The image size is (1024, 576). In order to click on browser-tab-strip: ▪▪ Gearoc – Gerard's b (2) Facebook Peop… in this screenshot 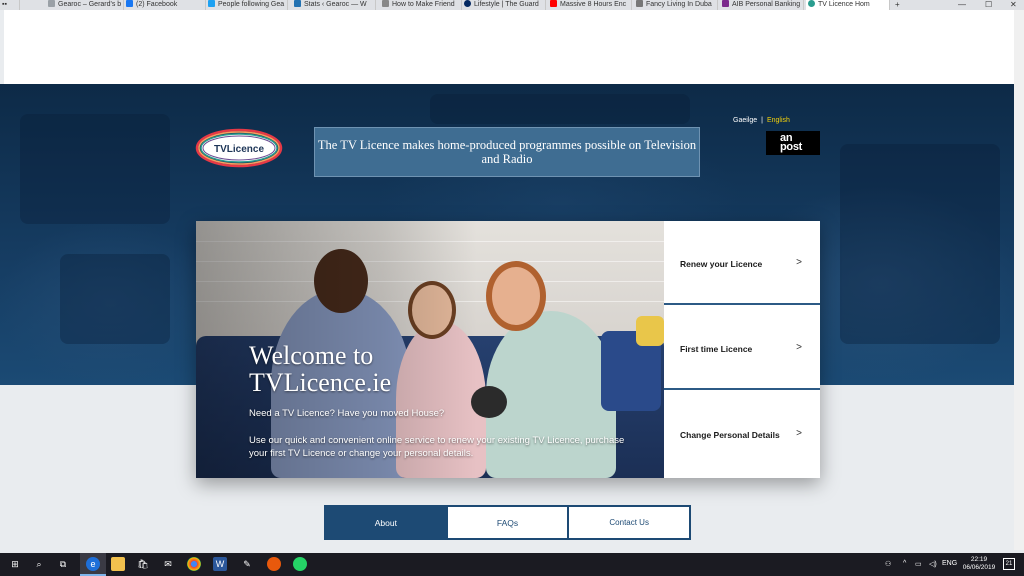, I will do `click(512, 5)`.